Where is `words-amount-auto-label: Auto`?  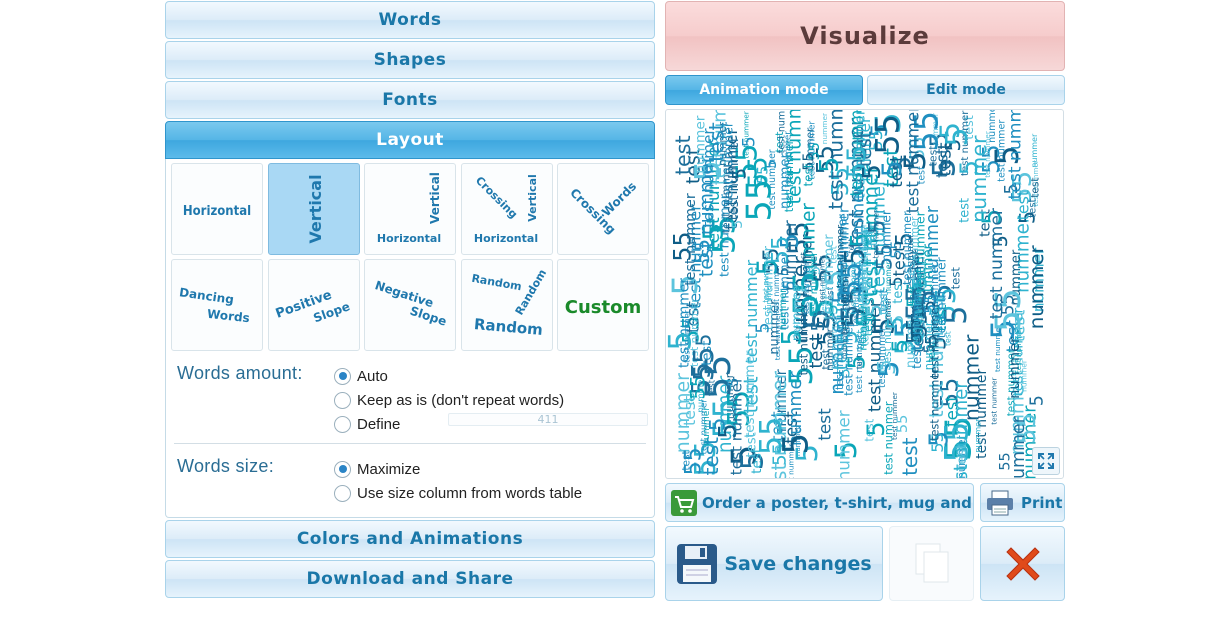 words-amount-auto-label: Auto is located at coordinates (372, 376).